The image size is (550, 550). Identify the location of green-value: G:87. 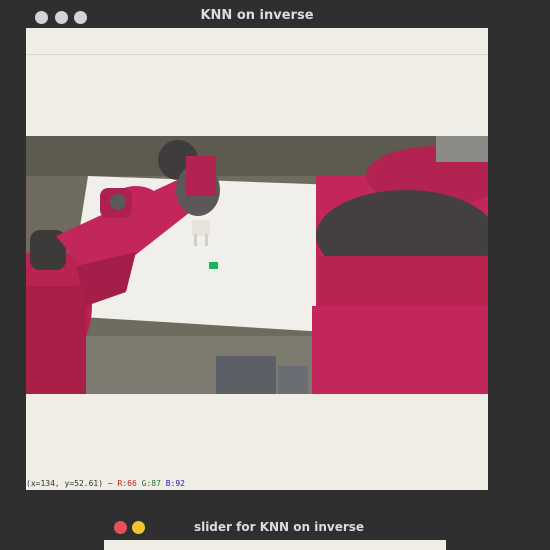
(151, 483).